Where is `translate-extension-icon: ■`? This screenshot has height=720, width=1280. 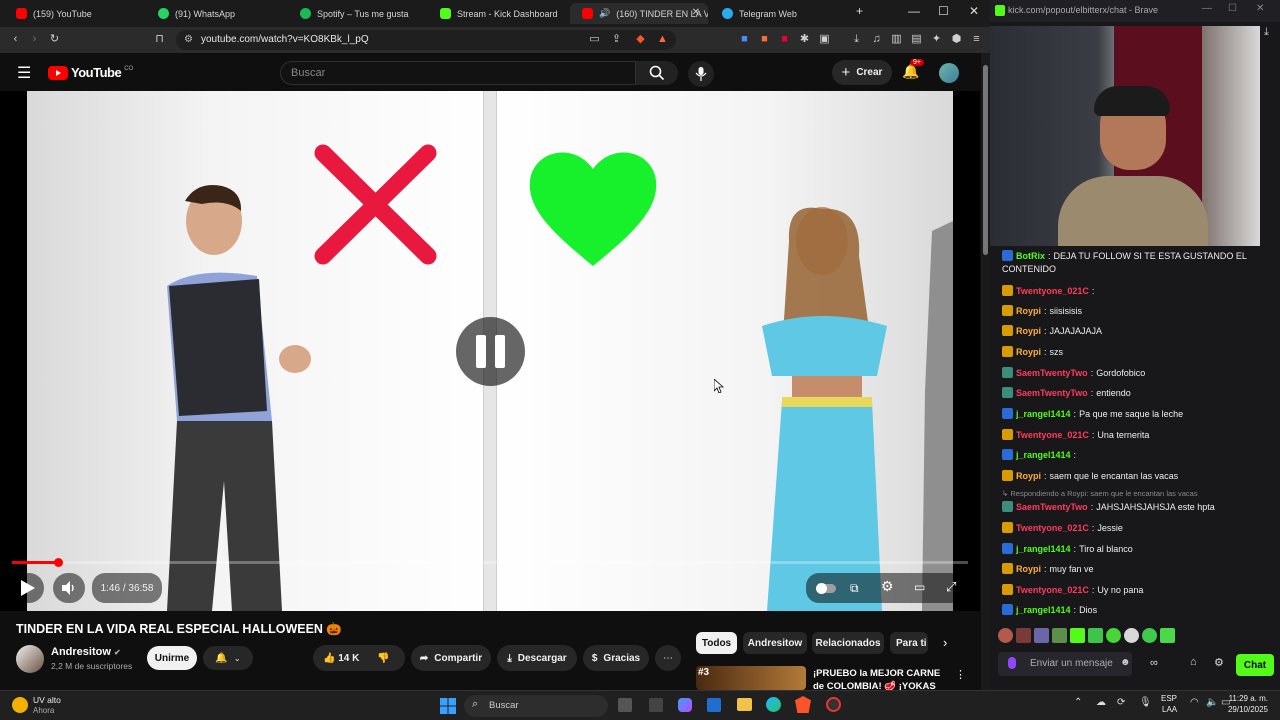 translate-extension-icon: ■ is located at coordinates (744, 39).